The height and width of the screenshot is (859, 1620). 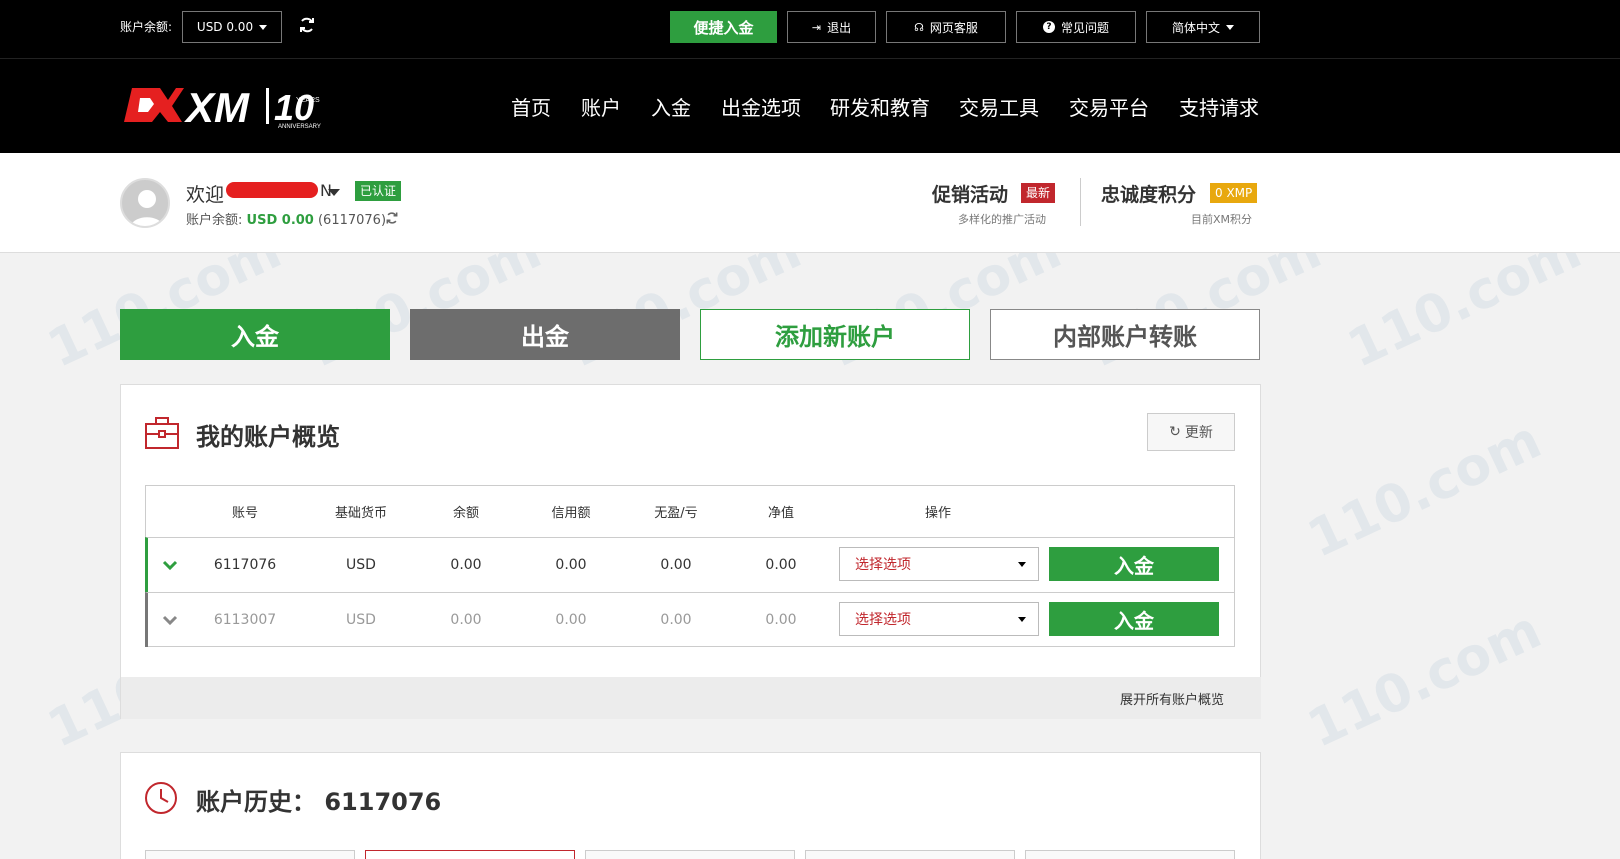 I want to click on column-header: 基础货币, so click(x=361, y=513).